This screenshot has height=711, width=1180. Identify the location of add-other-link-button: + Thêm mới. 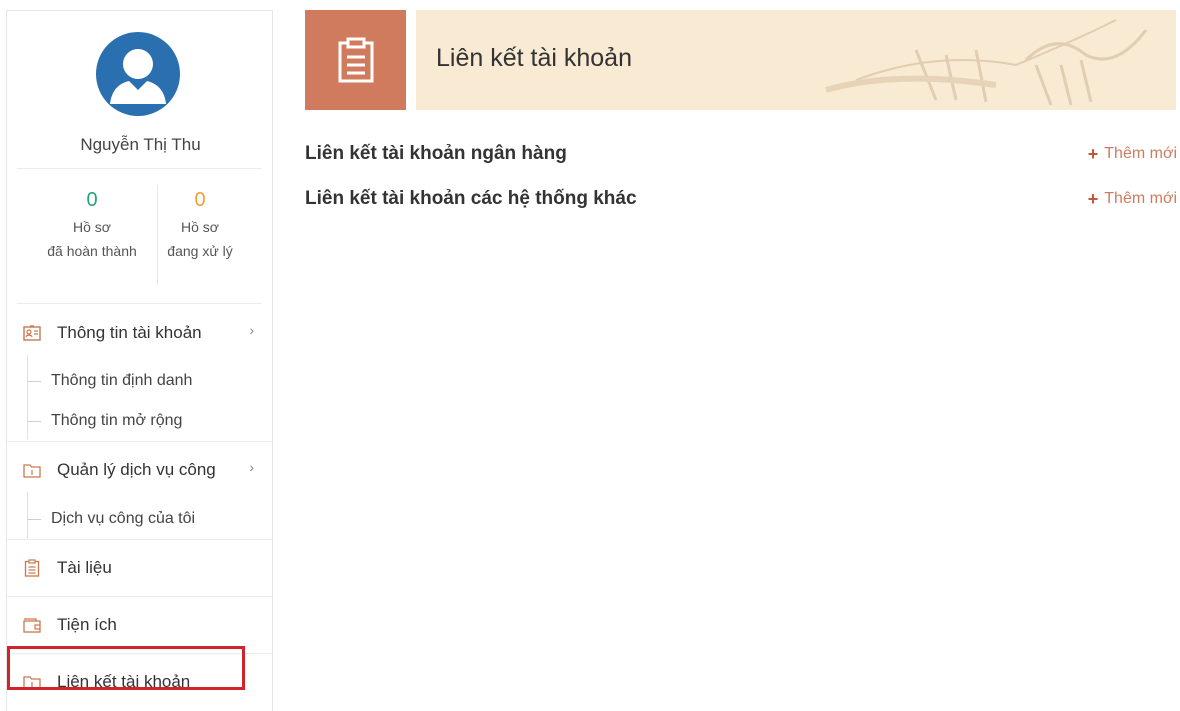
(1132, 199).